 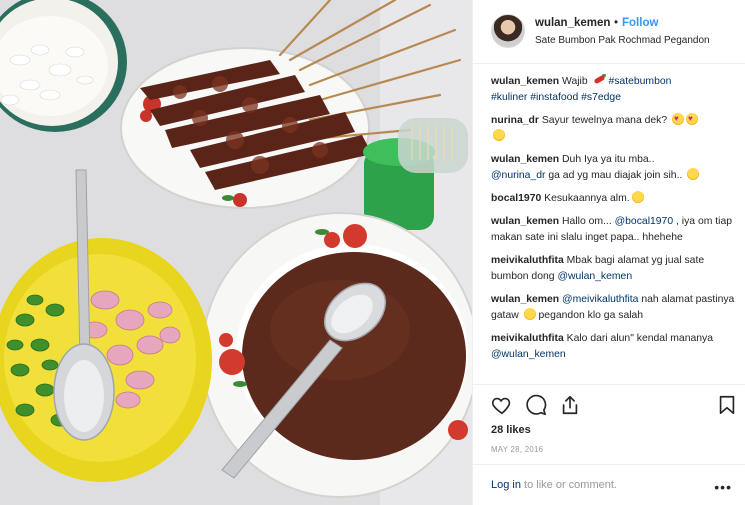 What do you see at coordinates (570, 405) in the screenshot?
I see `share-icon` at bounding box center [570, 405].